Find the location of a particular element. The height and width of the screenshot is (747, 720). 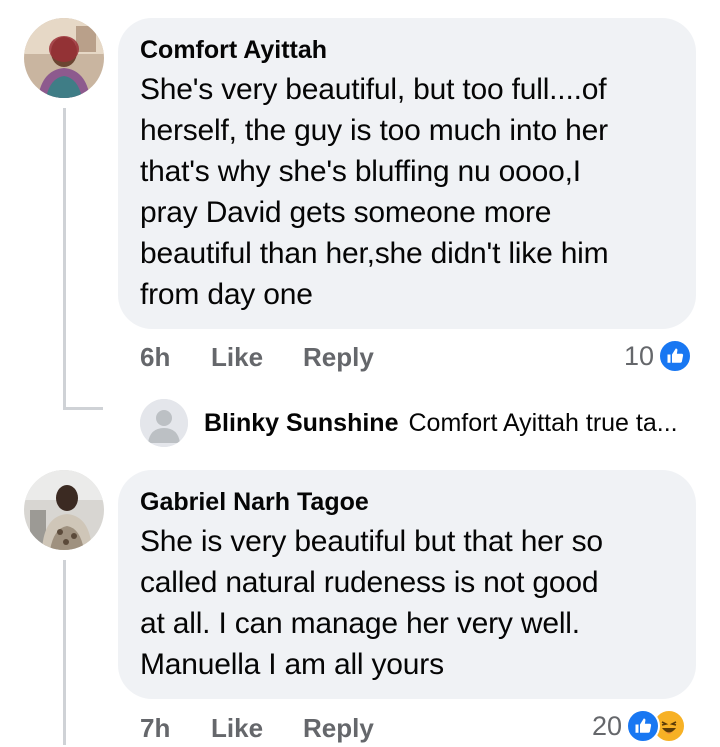

comment-author: Gabriel Narh Tagoe is located at coordinates (413, 502).